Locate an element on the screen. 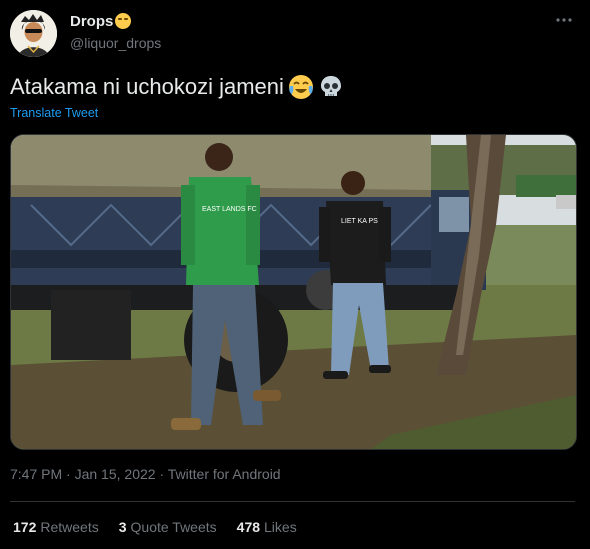  author-handle: @liquor_drops is located at coordinates (115, 43).